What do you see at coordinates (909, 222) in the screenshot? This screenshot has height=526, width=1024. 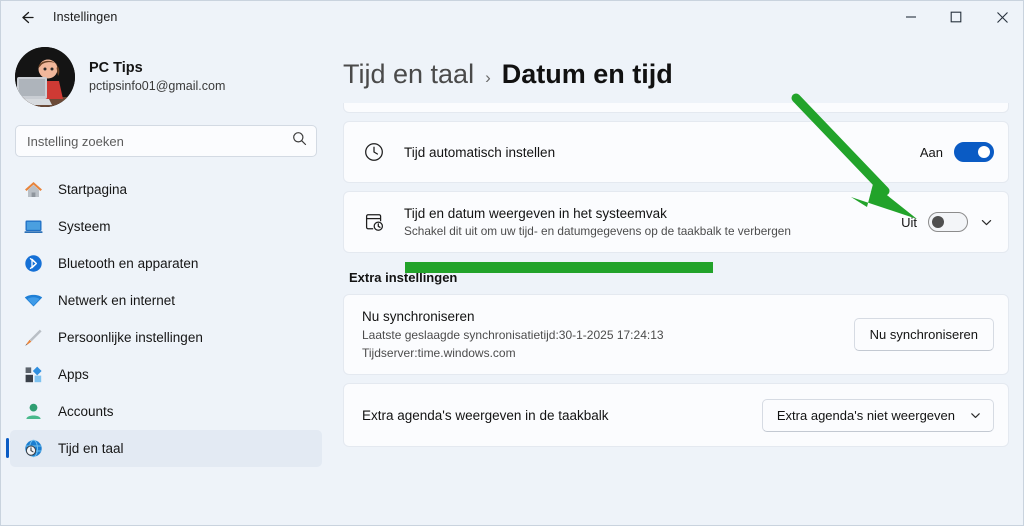 I see `systray-time-toggle-label: Uit` at bounding box center [909, 222].